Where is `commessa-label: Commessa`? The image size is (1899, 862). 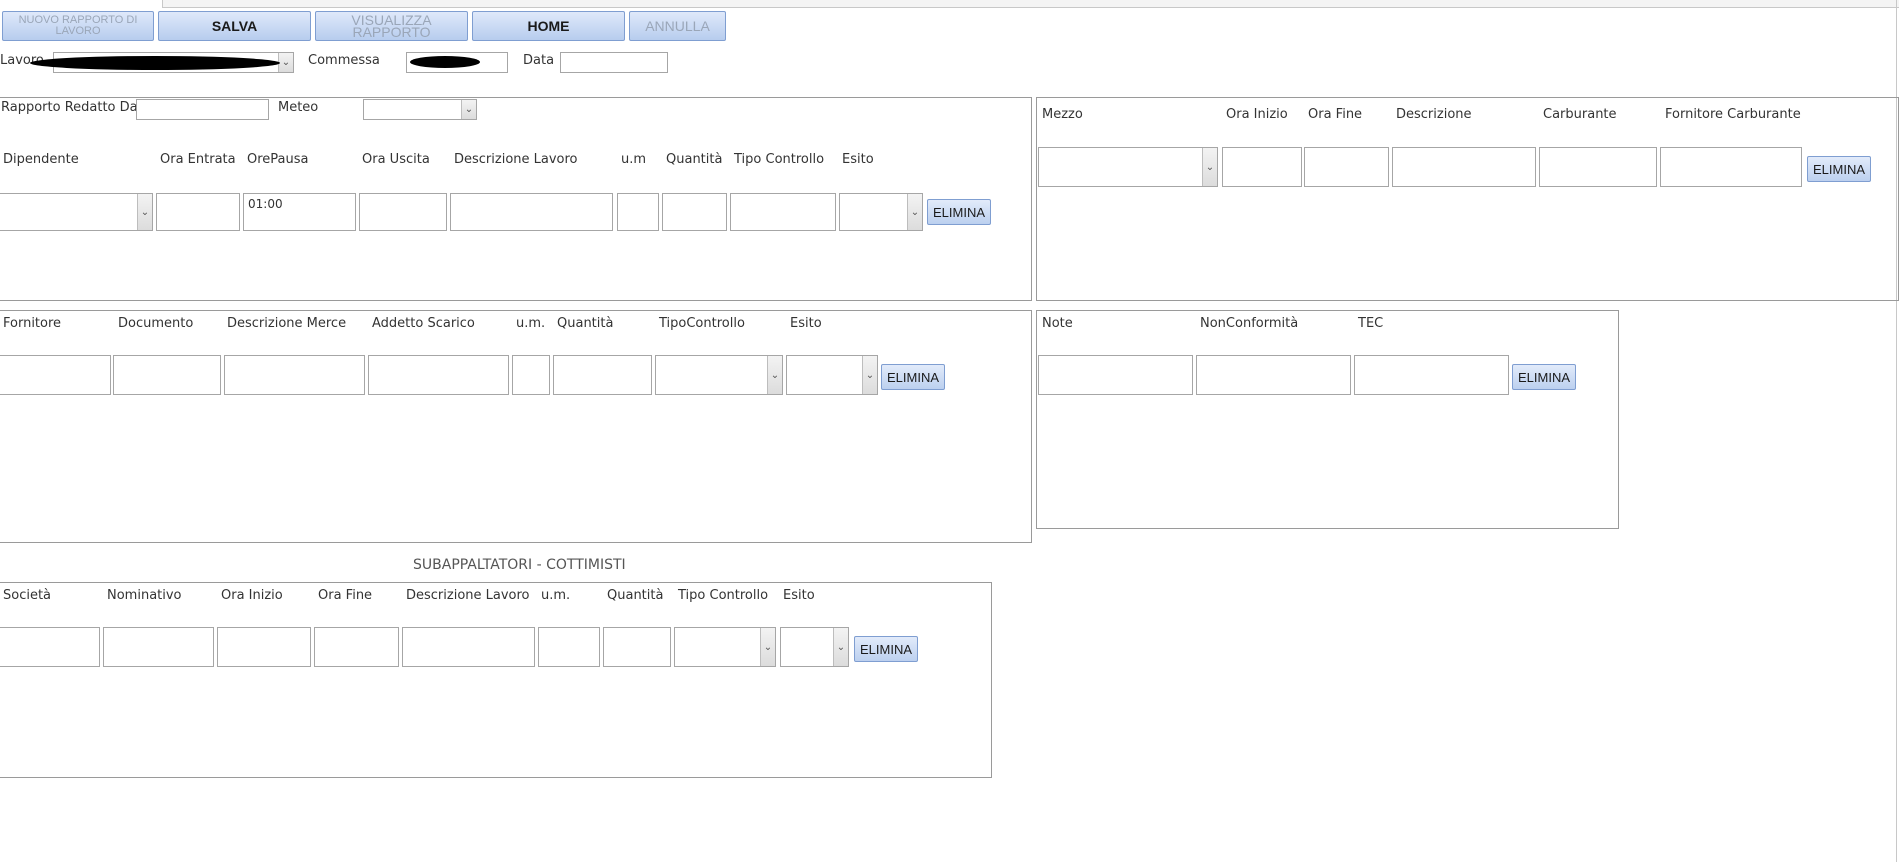 commessa-label: Commessa is located at coordinates (344, 60).